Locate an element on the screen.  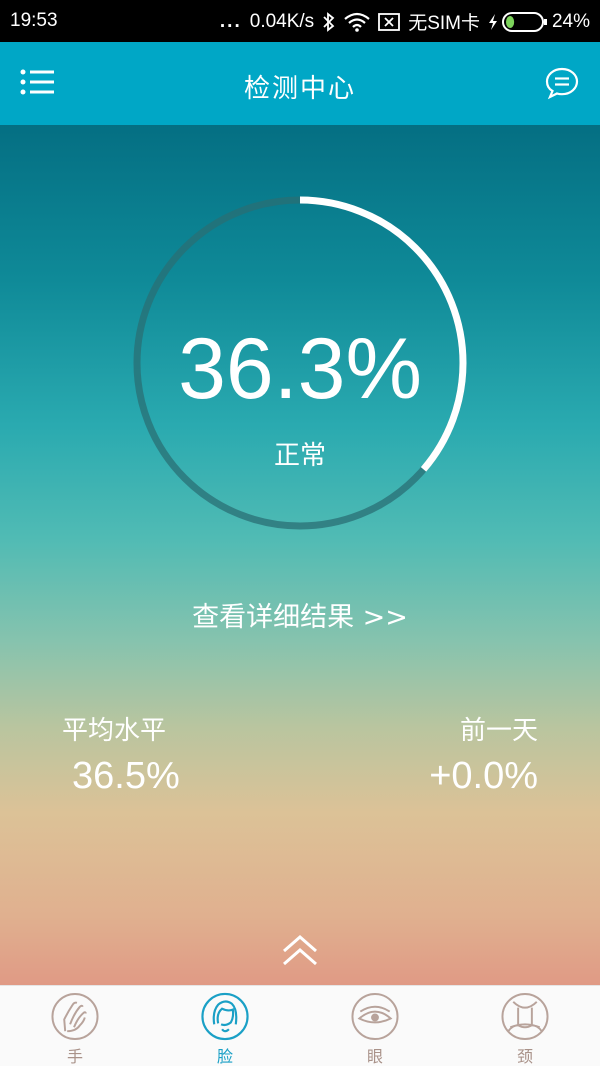
average-stat: 平均水平 36.5% is located at coordinates (121, 754).